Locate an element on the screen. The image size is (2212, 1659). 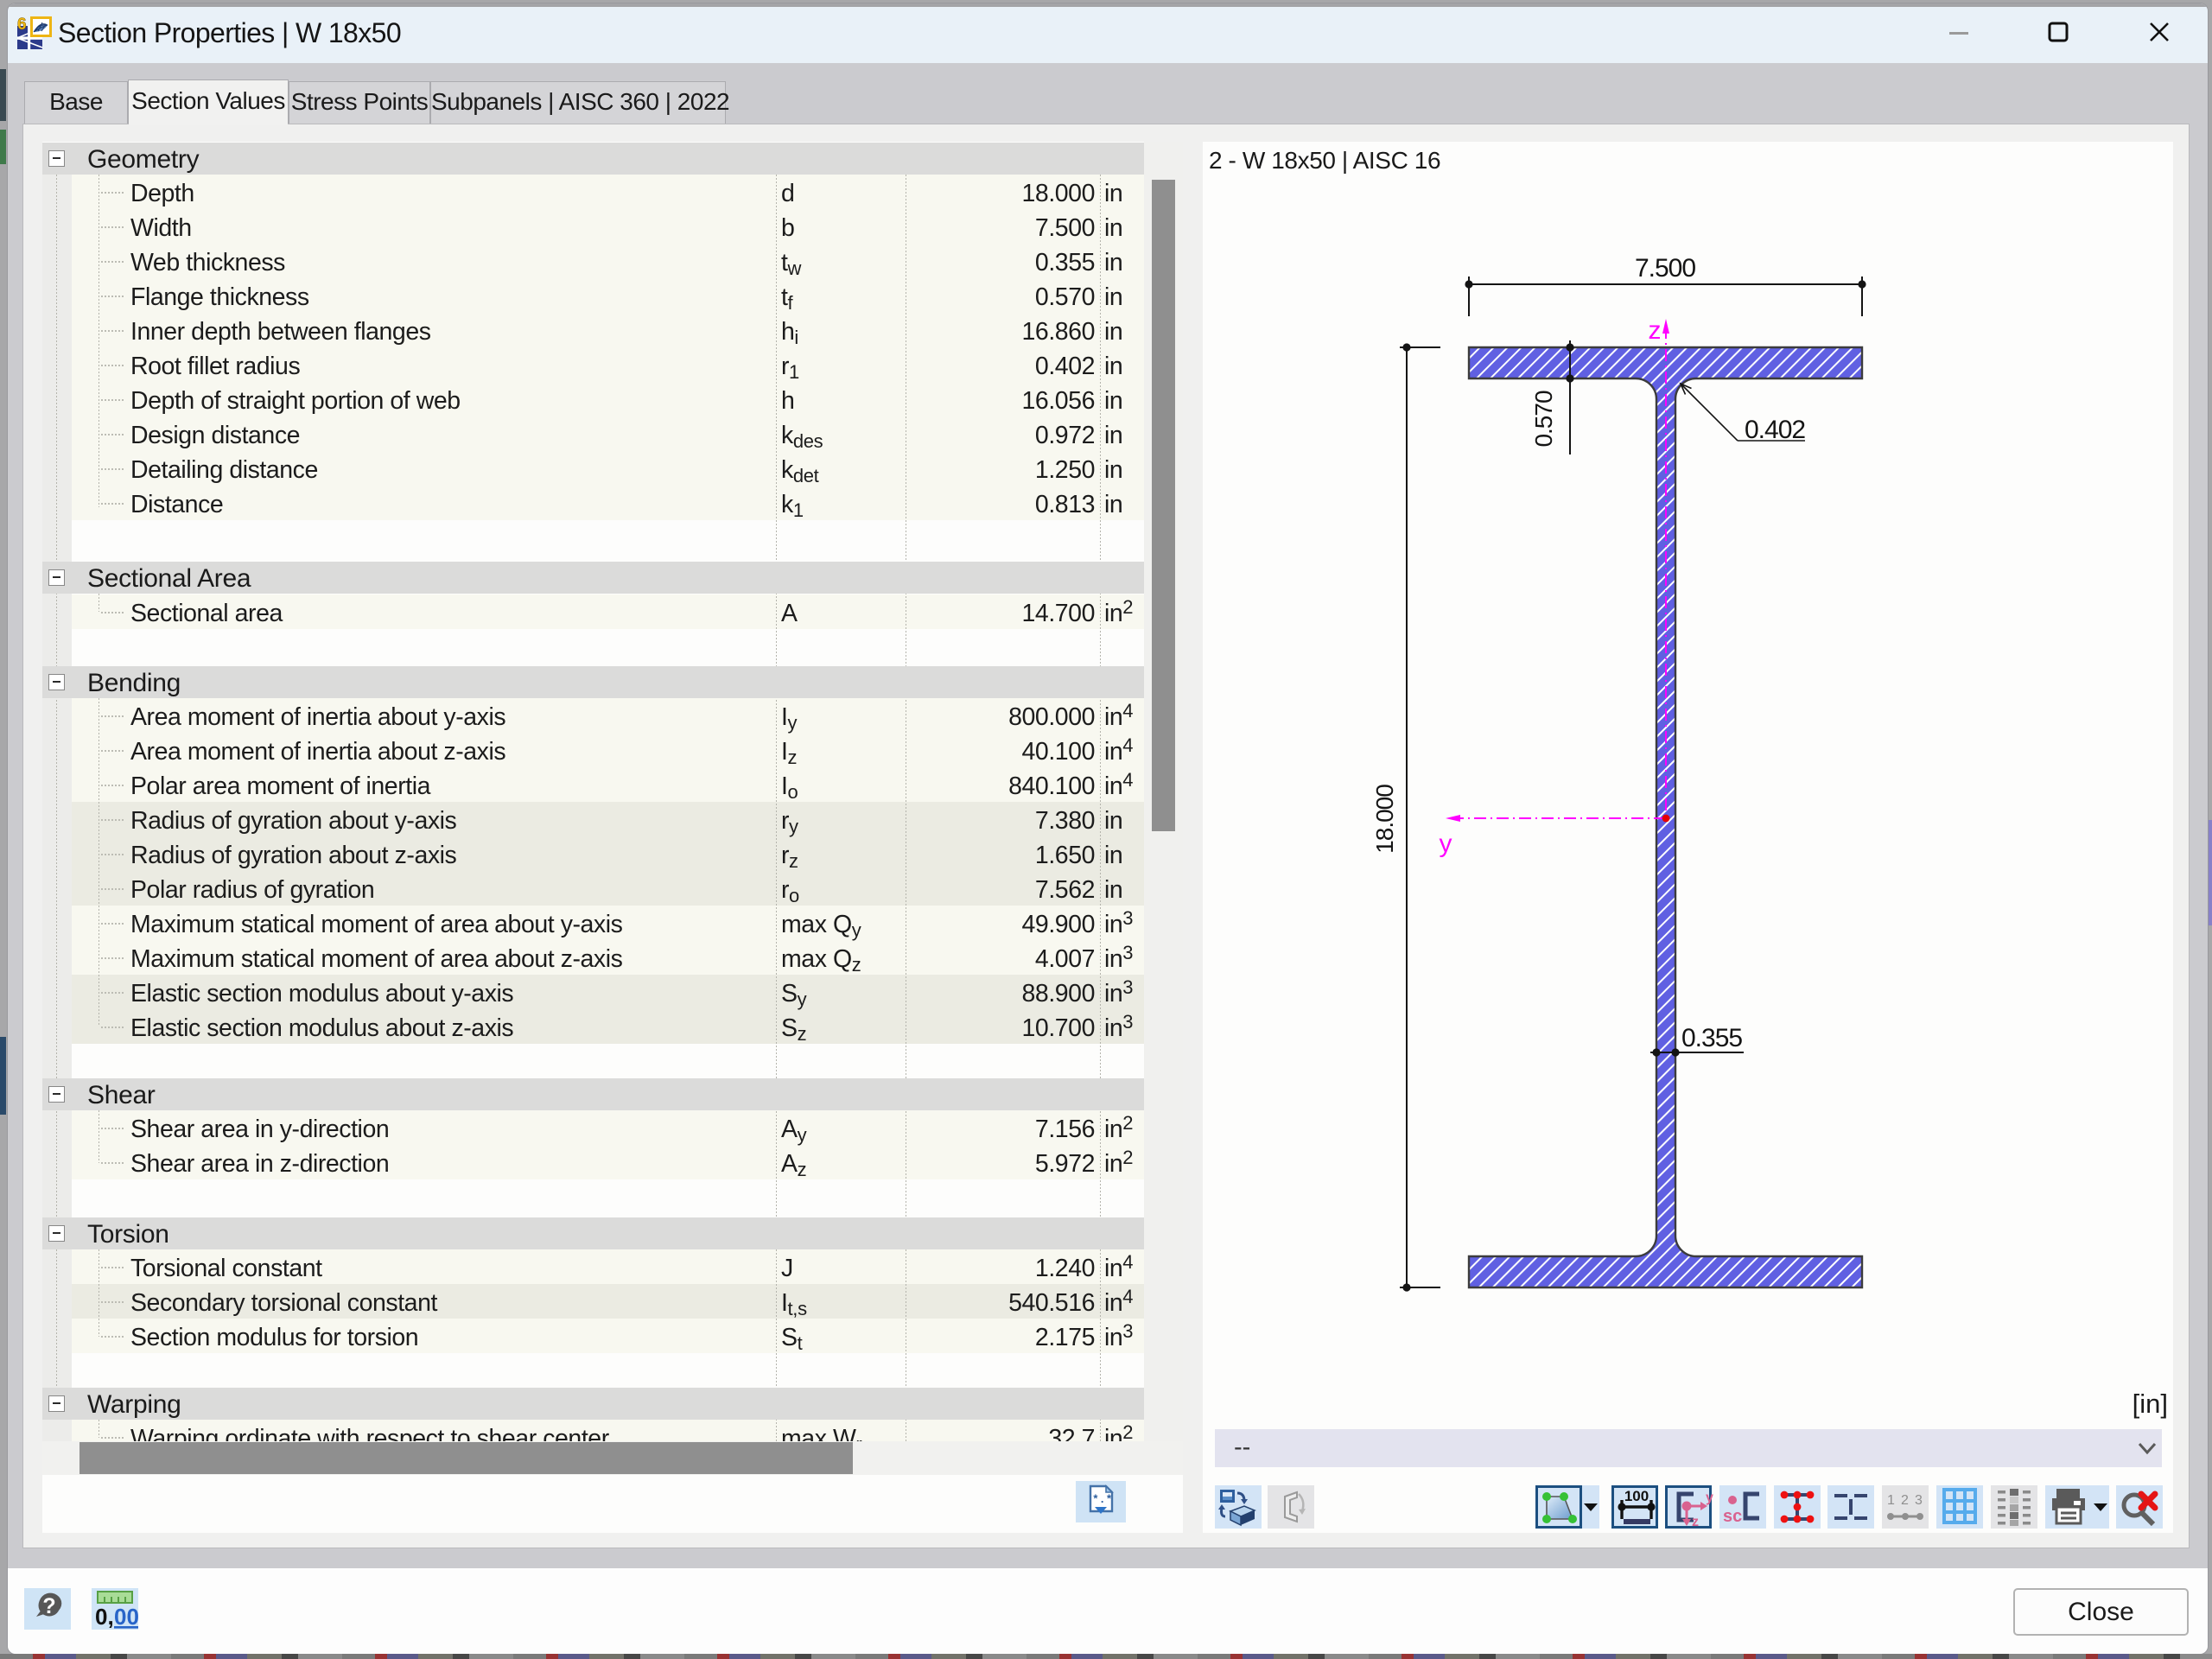
svg-text: 18.000 is located at coordinates (1384, 819).